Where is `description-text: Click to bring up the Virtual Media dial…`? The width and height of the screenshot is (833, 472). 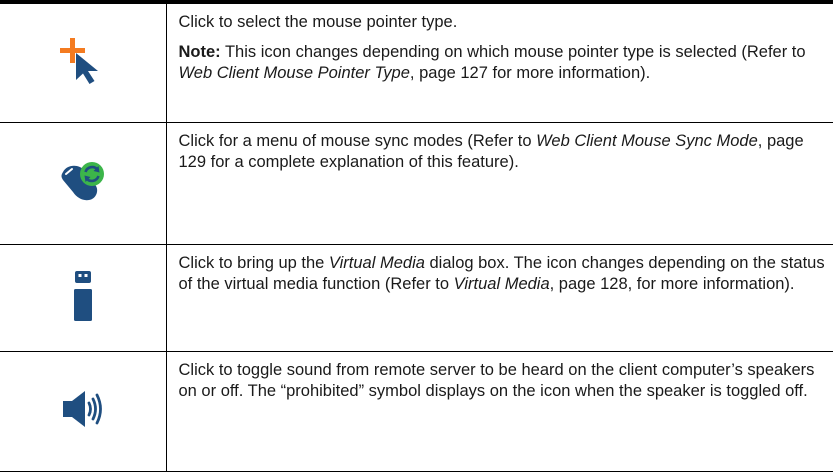 description-text: Click to bring up the Virtual Media dial… is located at coordinates (502, 274).